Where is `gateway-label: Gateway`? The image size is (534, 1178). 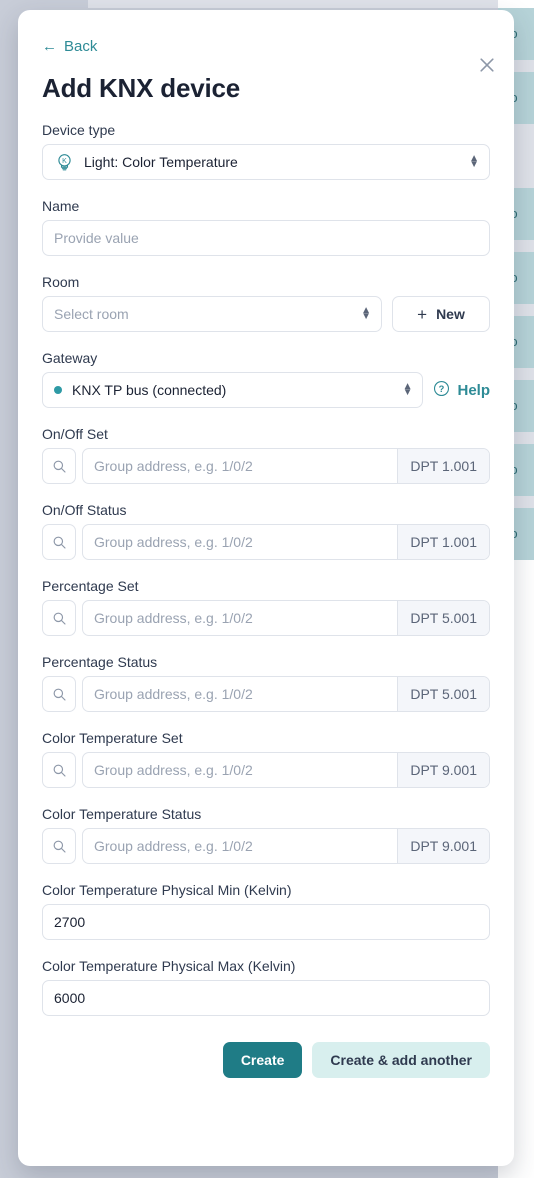
gateway-label: Gateway is located at coordinates (70, 358).